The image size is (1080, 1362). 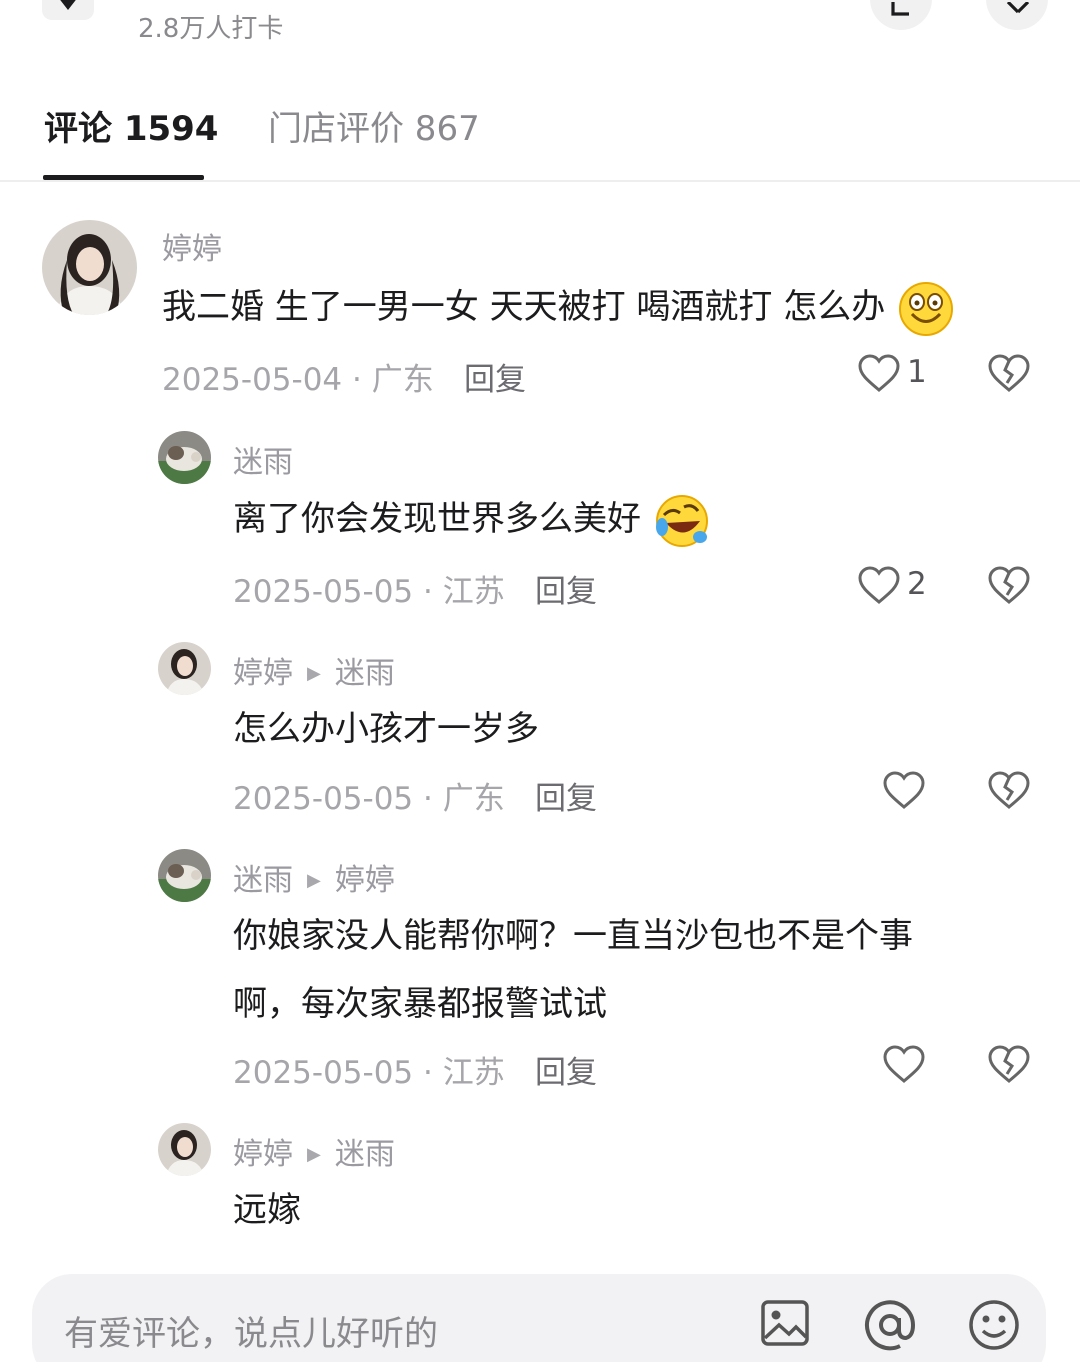 I want to click on at-icon, so click(x=890, y=1325).